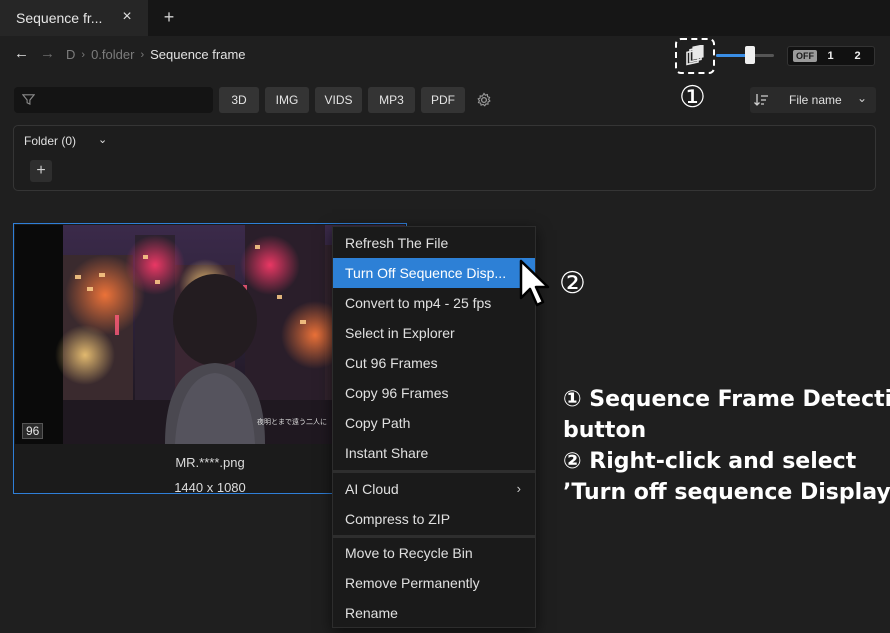 Image resolution: width=890 pixels, height=633 pixels. What do you see at coordinates (70, 54) in the screenshot?
I see `breadcrumb-item-d: D` at bounding box center [70, 54].